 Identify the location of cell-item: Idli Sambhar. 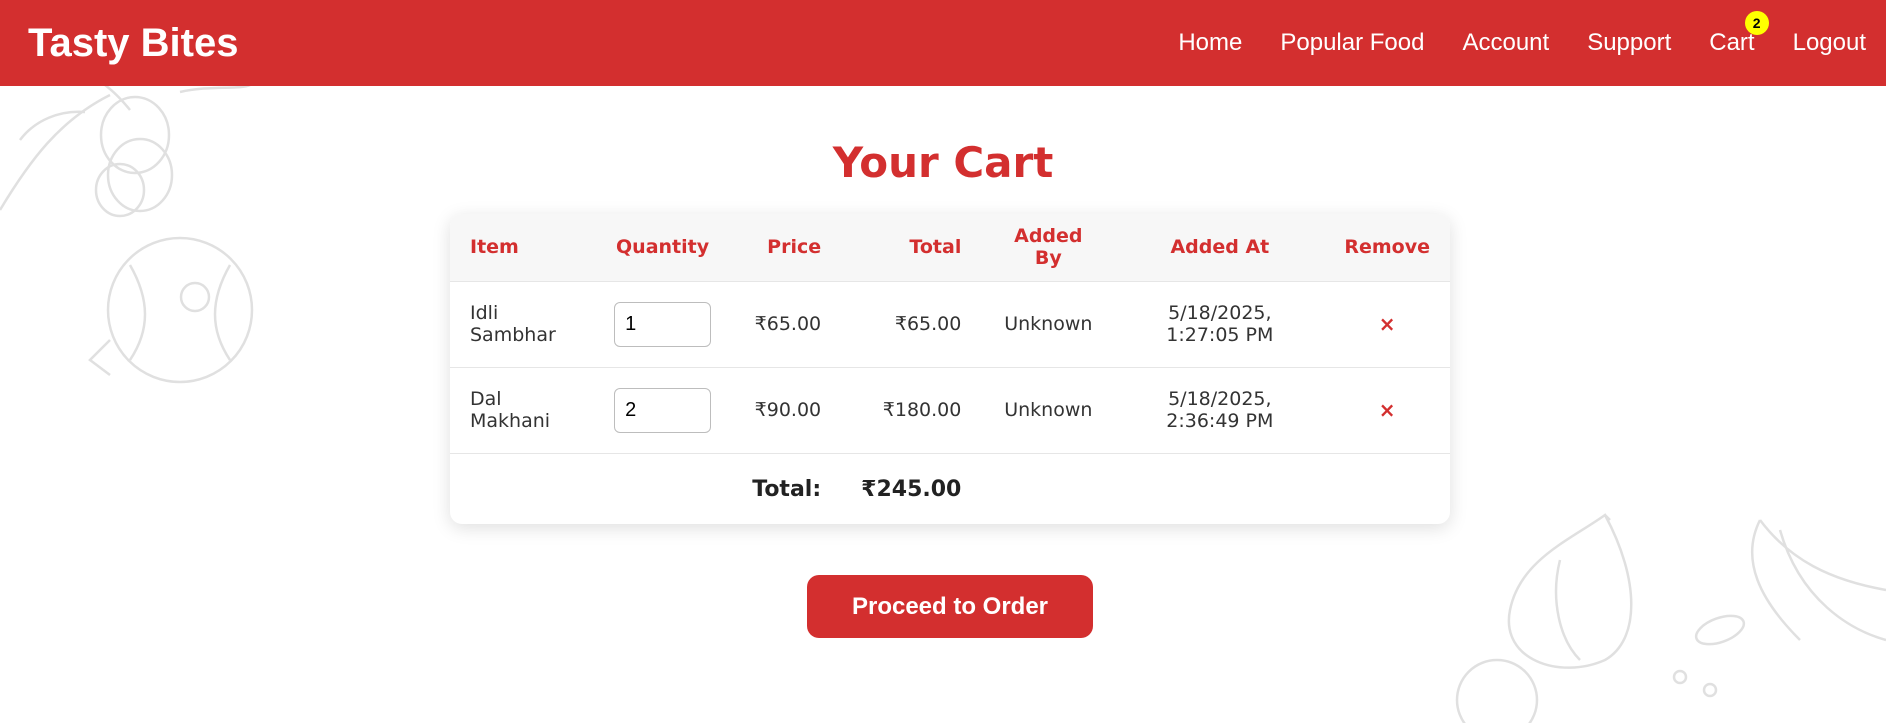
(513, 324).